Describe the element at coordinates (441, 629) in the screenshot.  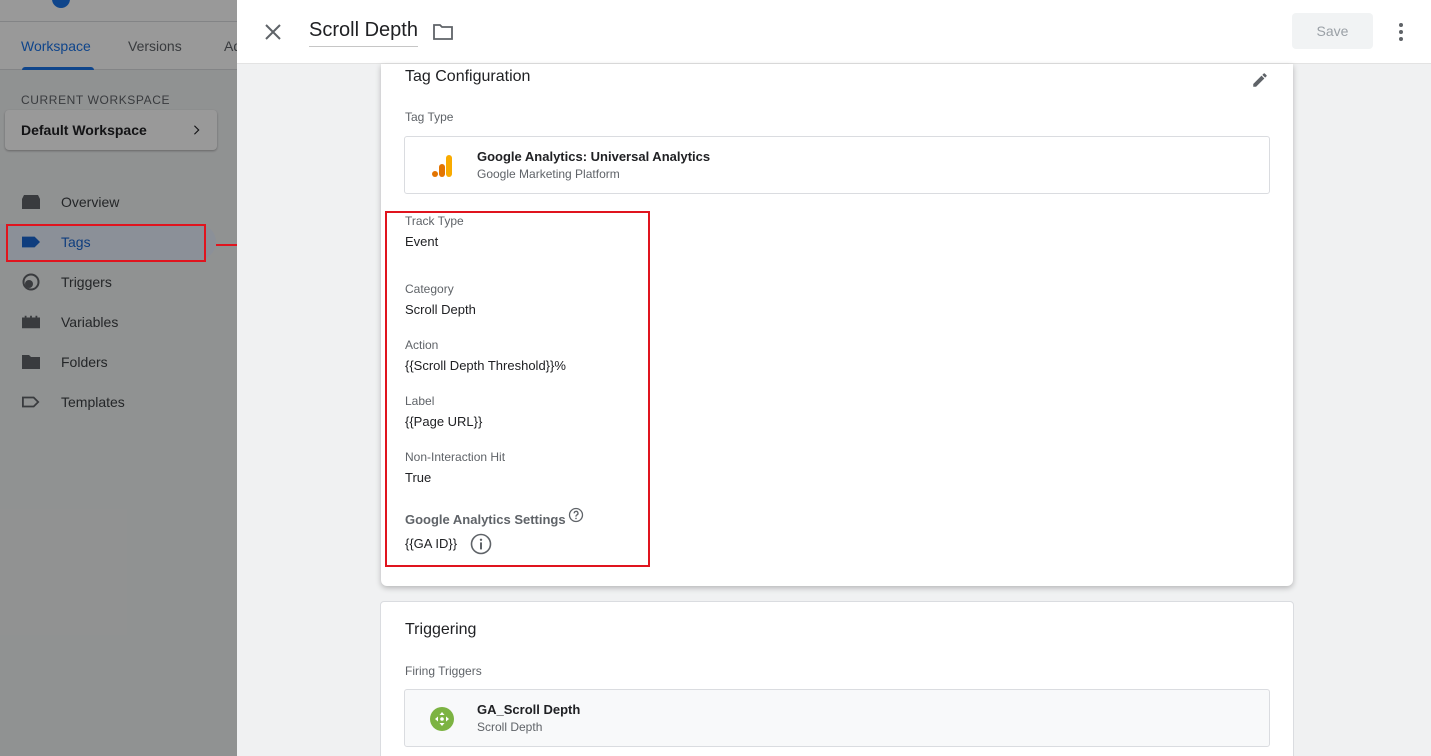
I see `triggering-title: Triggering` at that location.